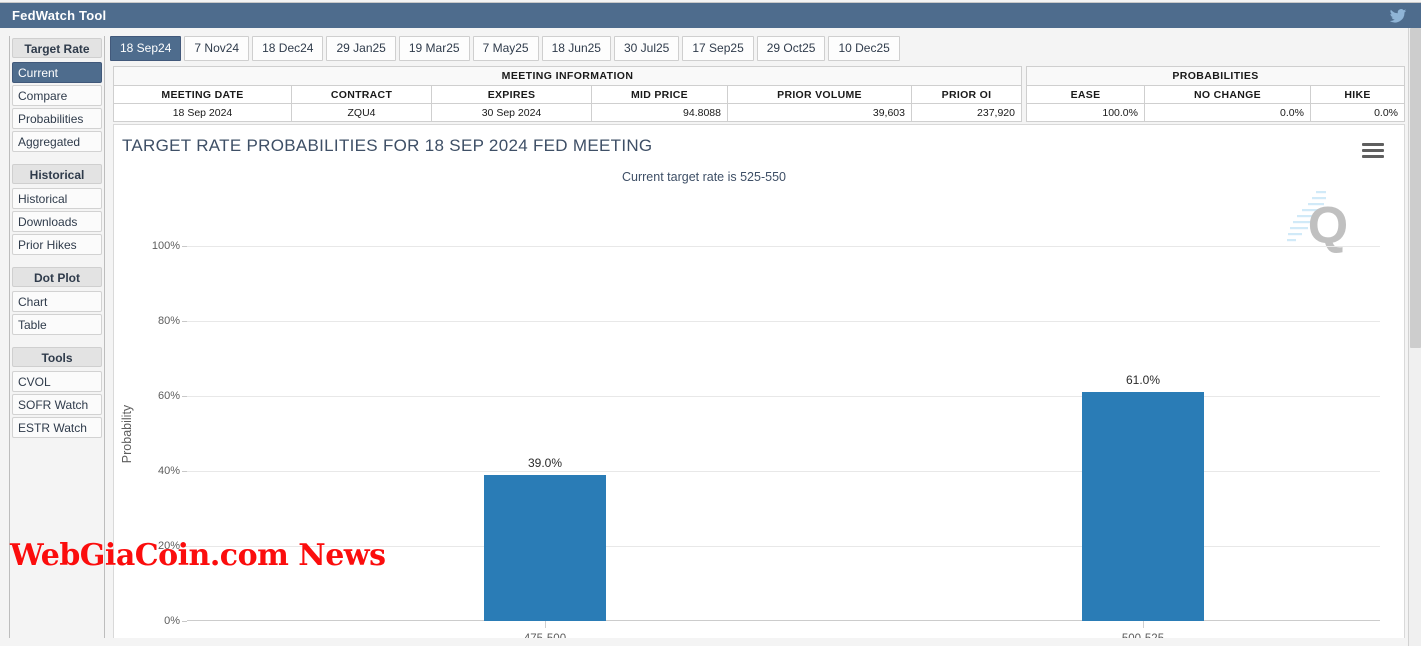 The image size is (1421, 646). I want to click on x-axis-tick-label: 475-500, so click(545, 635).